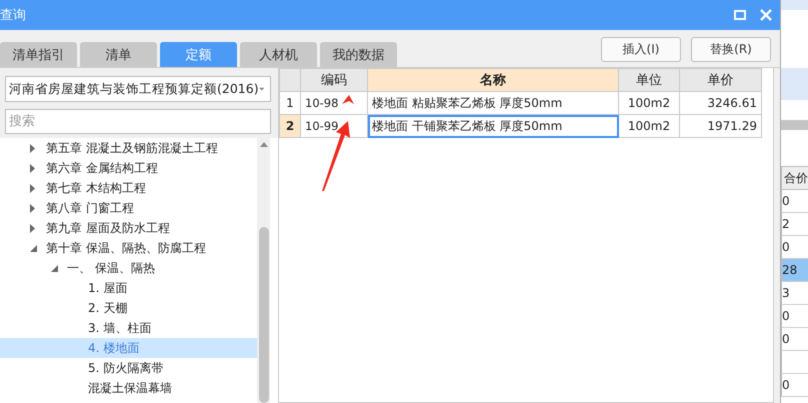 This screenshot has width=808, height=403. I want to click on action-button: 插入(I), so click(641, 49).